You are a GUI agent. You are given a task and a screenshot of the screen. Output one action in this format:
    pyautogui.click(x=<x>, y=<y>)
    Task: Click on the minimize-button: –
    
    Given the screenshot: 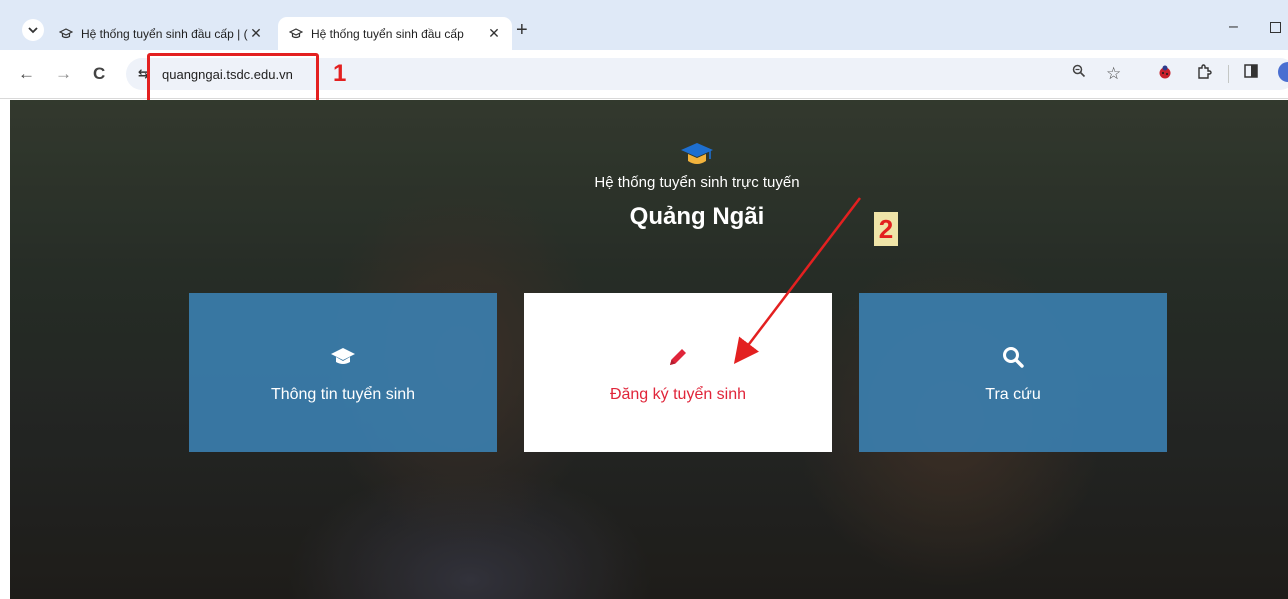 What is the action you would take?
    pyautogui.click(x=1233, y=27)
    